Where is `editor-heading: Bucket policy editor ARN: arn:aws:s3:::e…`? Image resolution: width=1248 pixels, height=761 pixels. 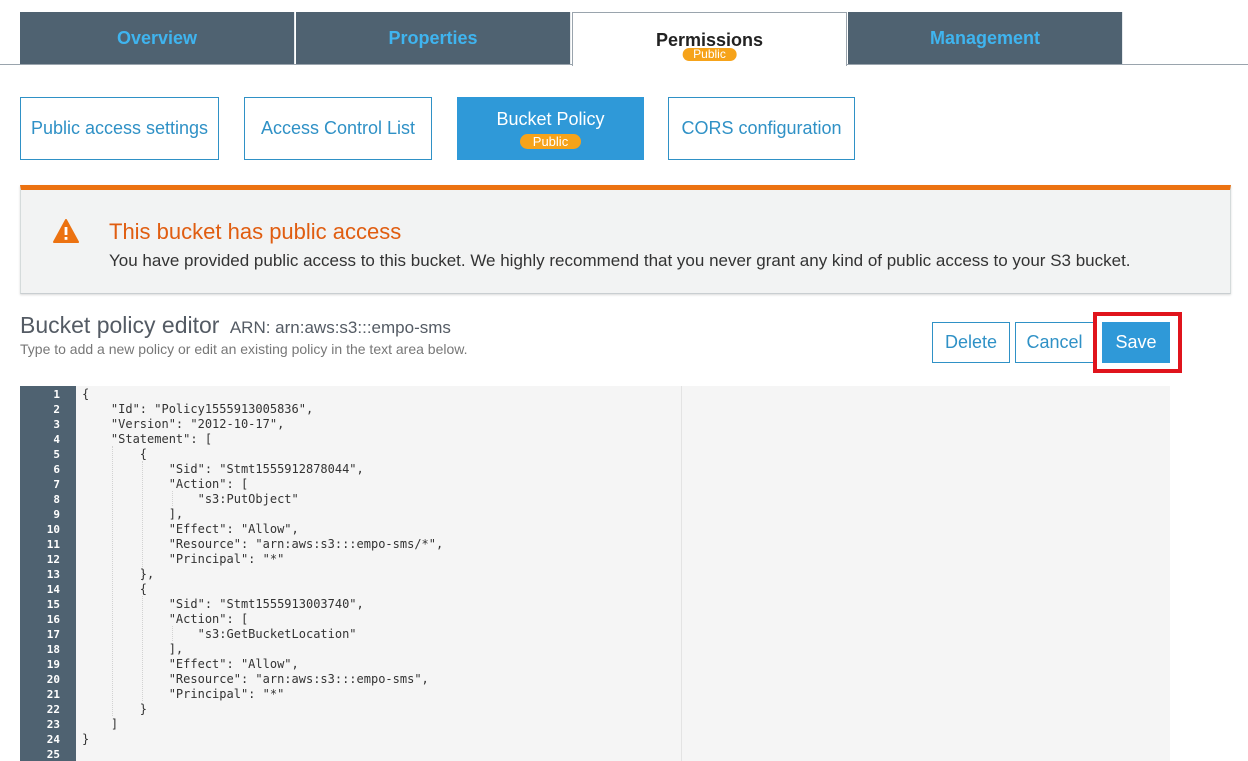
editor-heading: Bucket policy editor ARN: arn:aws:s3:::e… is located at coordinates (235, 325).